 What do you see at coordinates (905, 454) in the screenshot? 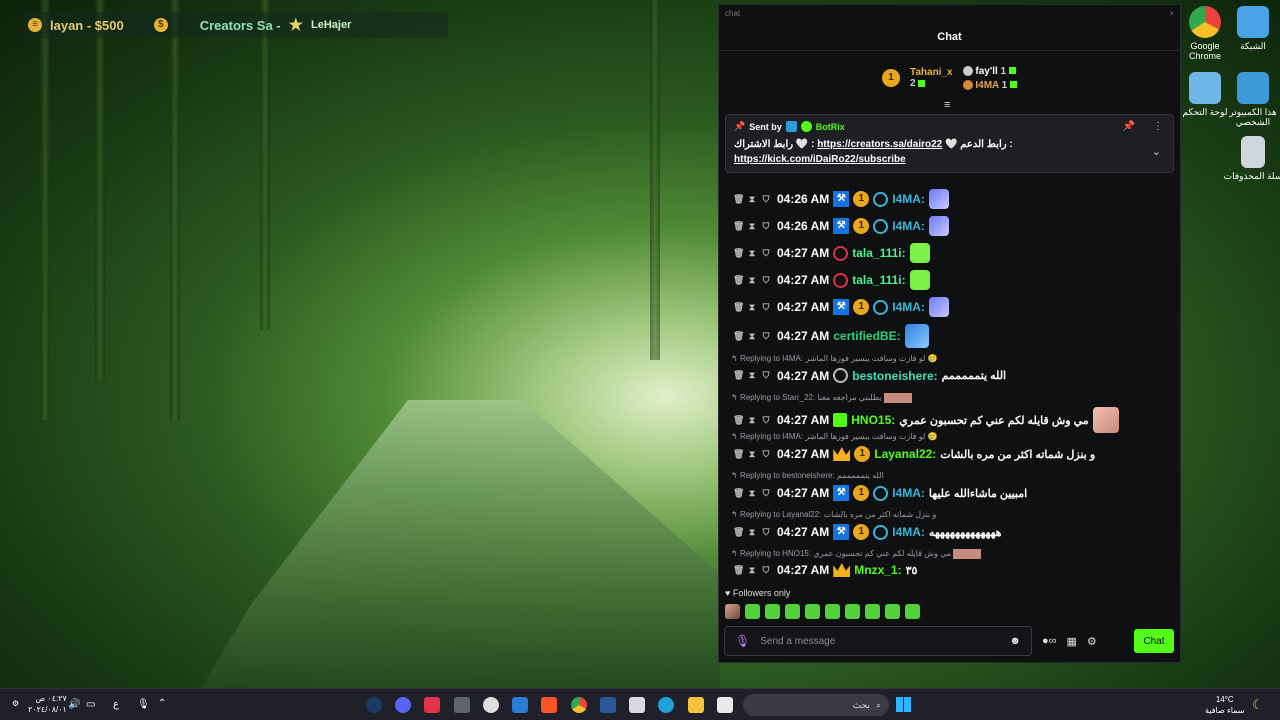
I see `message-username: Layanal22:` at bounding box center [905, 454].